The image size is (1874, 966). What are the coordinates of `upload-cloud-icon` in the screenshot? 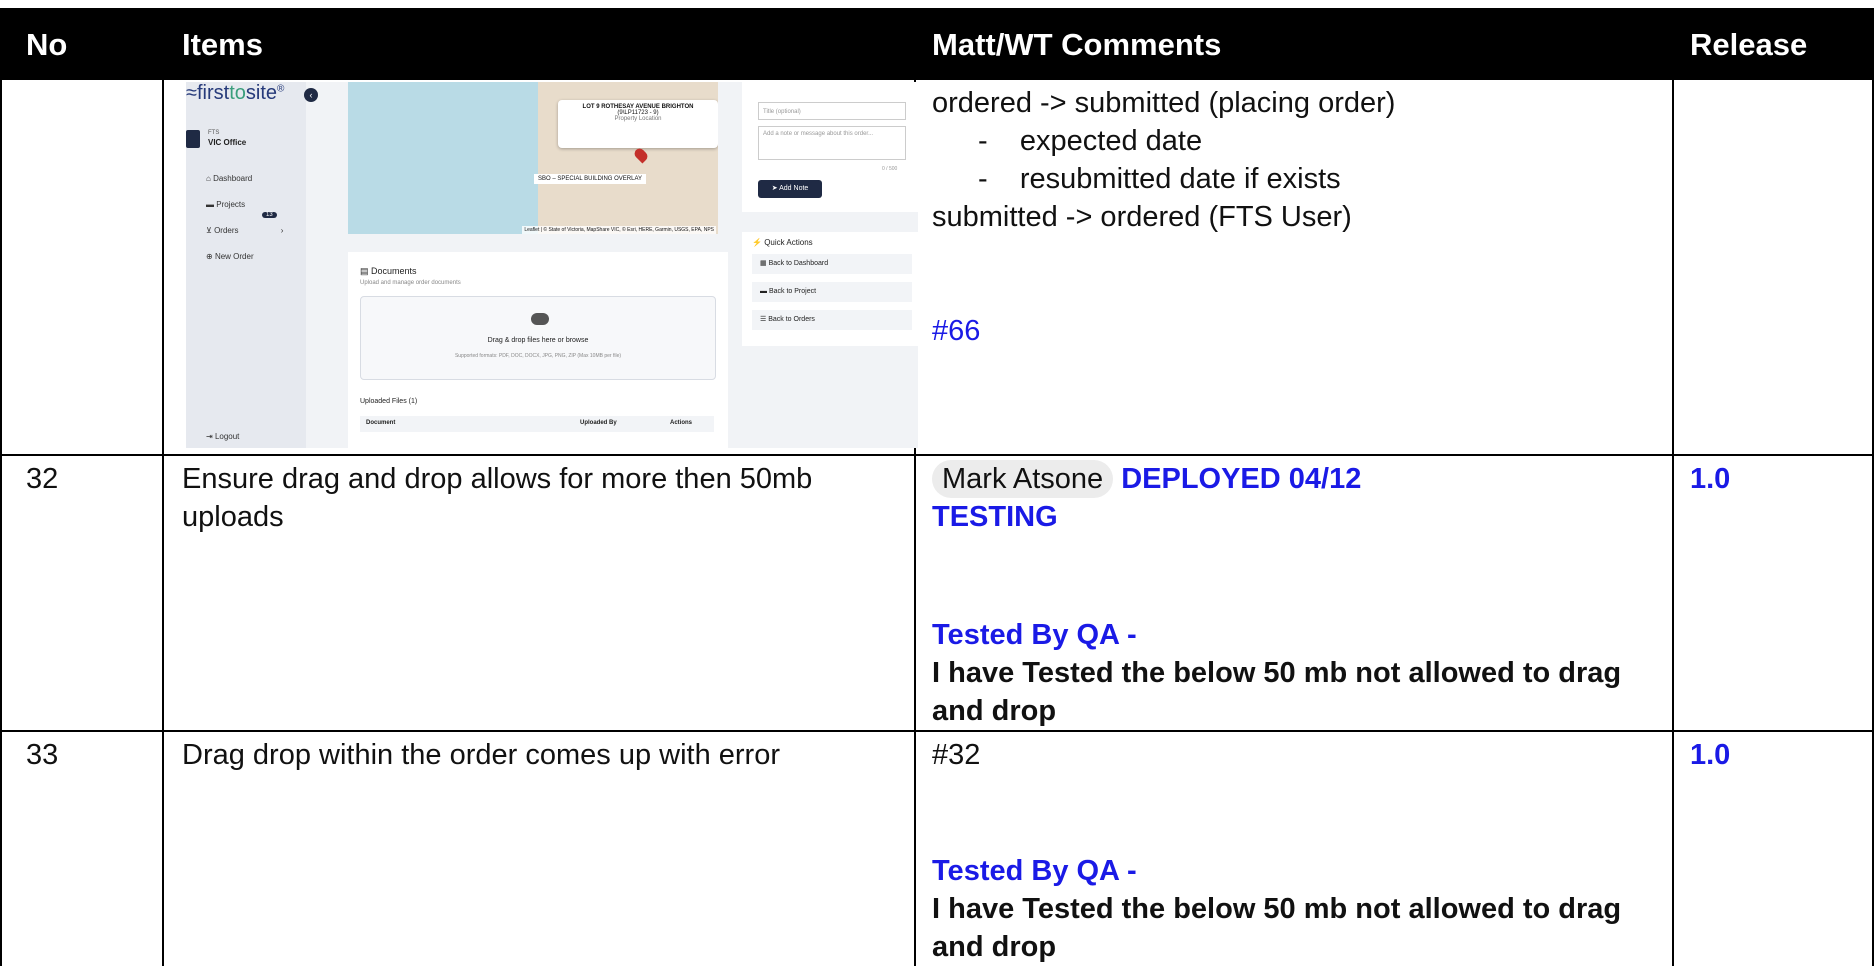 It's located at (540, 319).